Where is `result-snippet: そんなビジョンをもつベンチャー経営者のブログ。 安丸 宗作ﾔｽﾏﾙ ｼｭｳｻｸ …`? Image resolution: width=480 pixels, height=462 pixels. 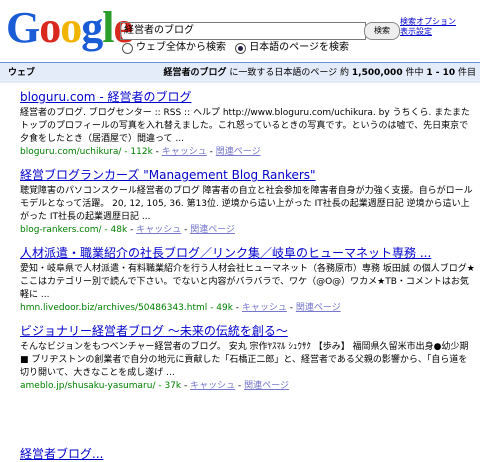
result-snippet: そんなビジョンをもつベンチャー経営者のブログ。 安丸 宗作ﾔｽﾏﾙ ｼｭｳｻｸ … is located at coordinates (244, 360).